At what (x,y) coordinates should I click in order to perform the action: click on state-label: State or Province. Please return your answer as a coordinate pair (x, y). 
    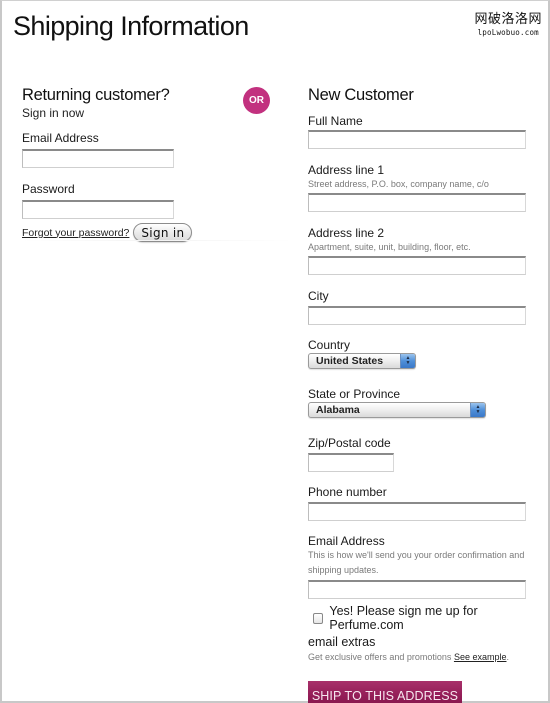
    Looking at the image, I should click on (354, 394).